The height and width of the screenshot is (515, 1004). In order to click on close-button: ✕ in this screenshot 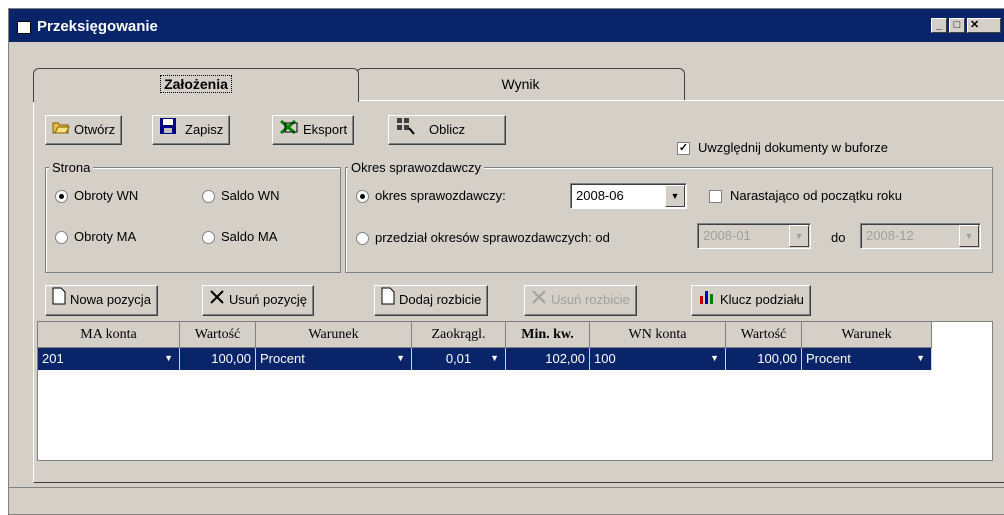, I will do `click(984, 25)`.